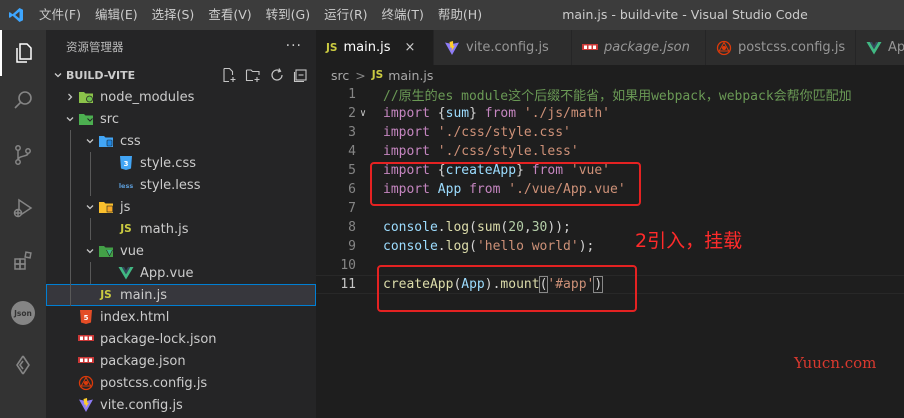  What do you see at coordinates (229, 15) in the screenshot?
I see `menu-item: 查看(V)` at bounding box center [229, 15].